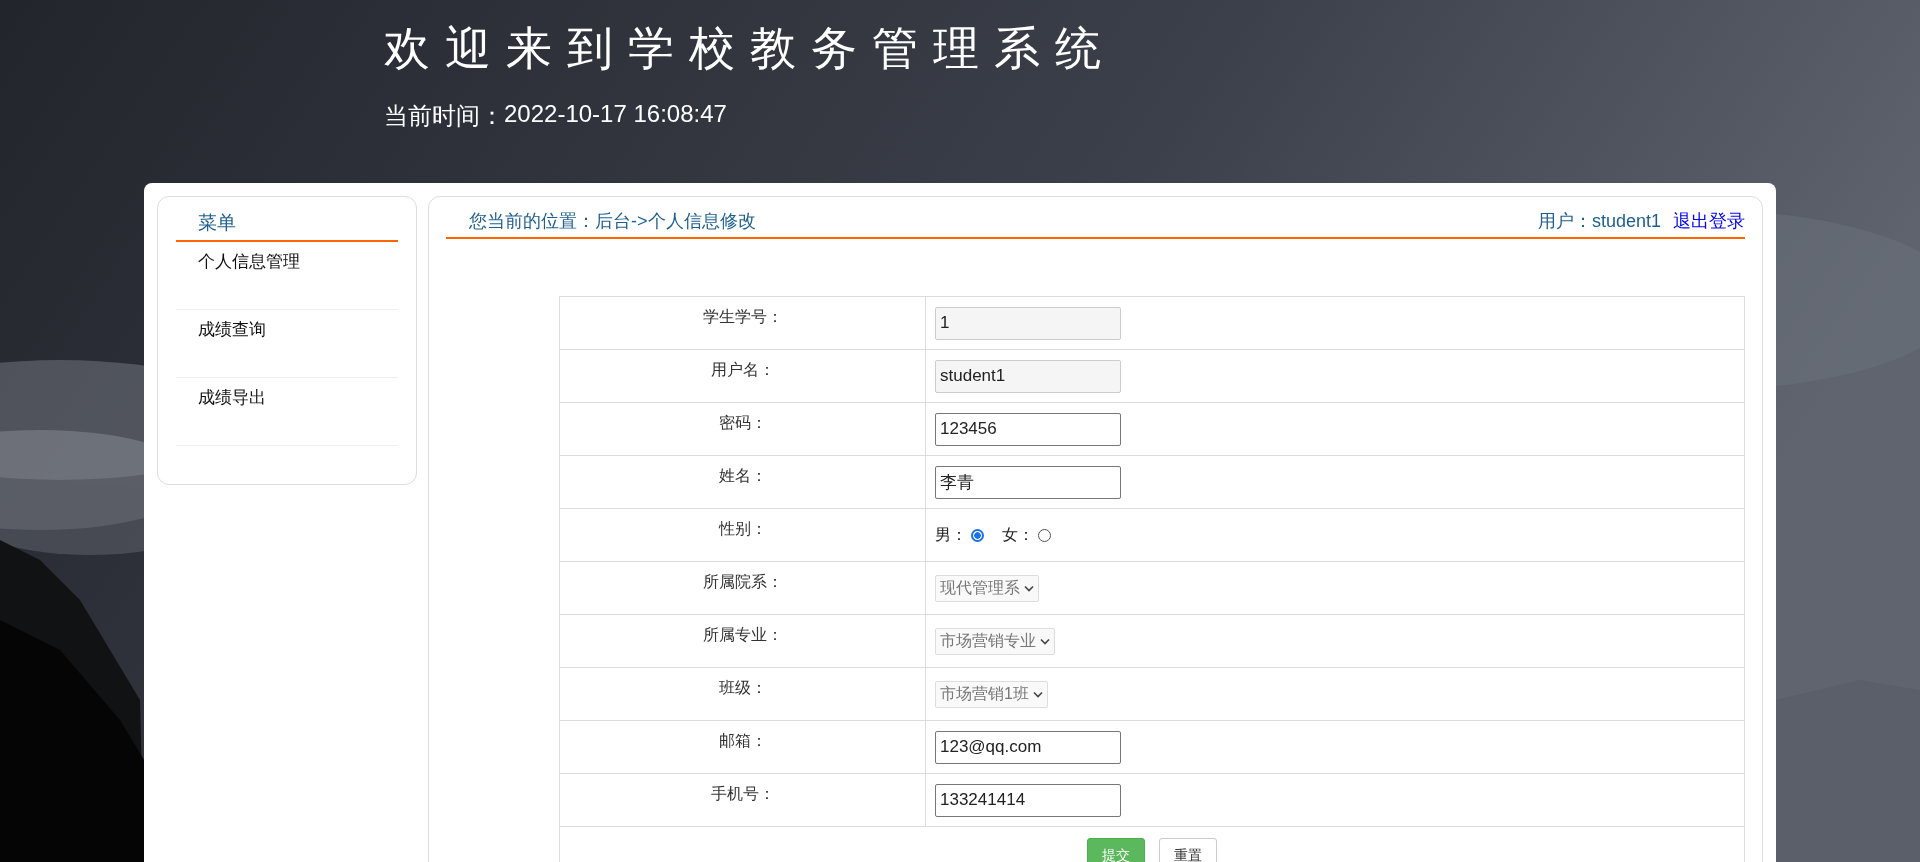 This screenshot has height=862, width=1920. I want to click on field-label: 密码：, so click(742, 423).